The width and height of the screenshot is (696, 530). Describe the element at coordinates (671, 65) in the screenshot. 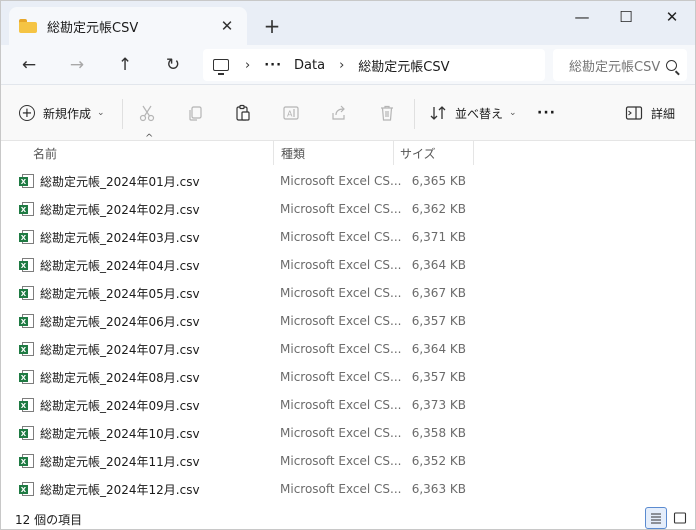

I see `search-icon` at that location.